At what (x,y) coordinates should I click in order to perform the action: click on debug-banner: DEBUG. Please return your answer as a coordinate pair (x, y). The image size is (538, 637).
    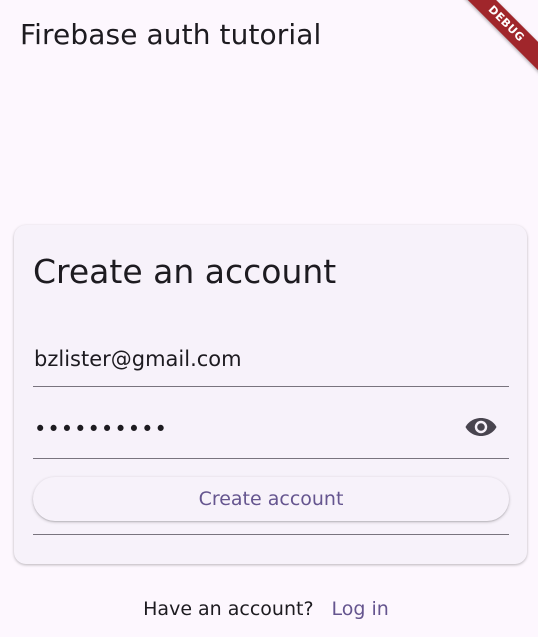
    Looking at the image, I should click on (498, 40).